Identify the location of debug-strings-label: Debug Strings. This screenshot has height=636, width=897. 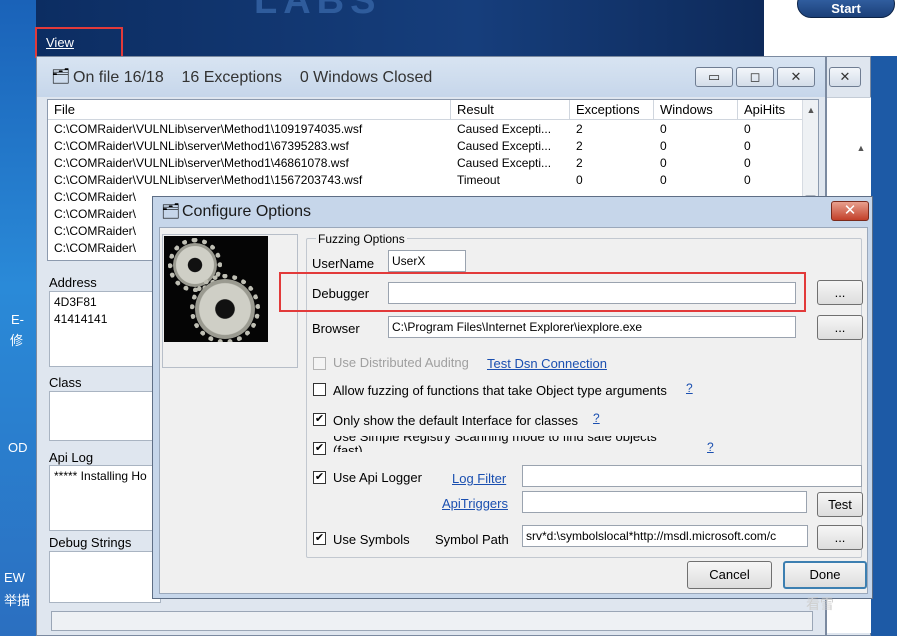
(90, 542).